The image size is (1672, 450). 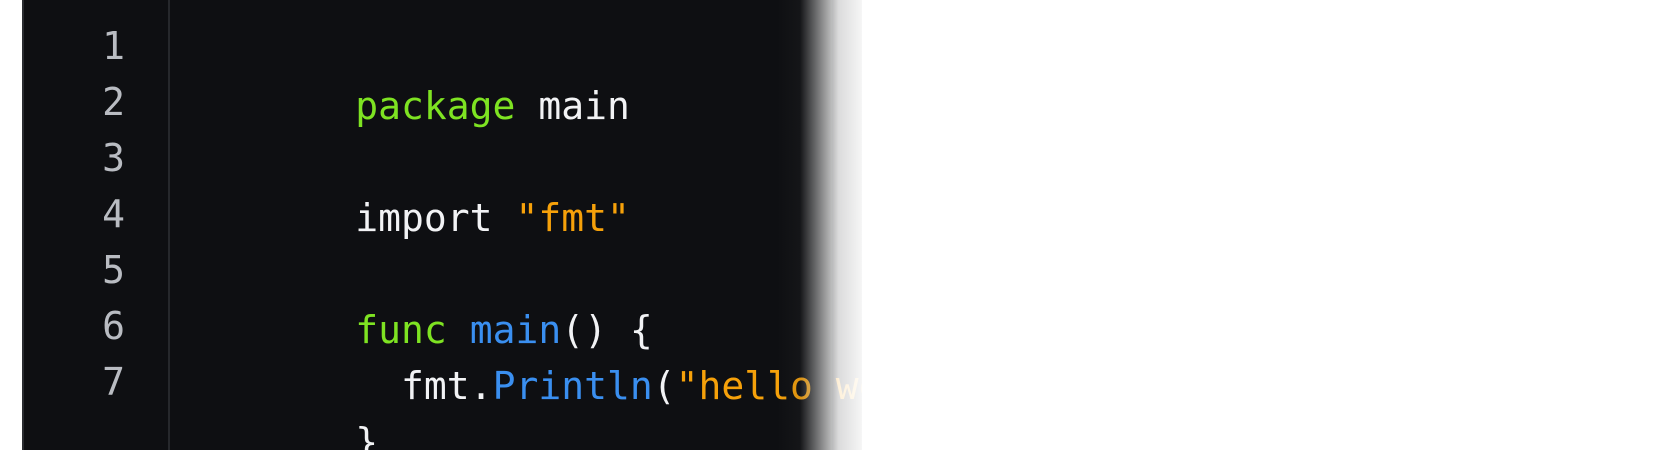 What do you see at coordinates (367, 435) in the screenshot?
I see `plain-token: }` at bounding box center [367, 435].